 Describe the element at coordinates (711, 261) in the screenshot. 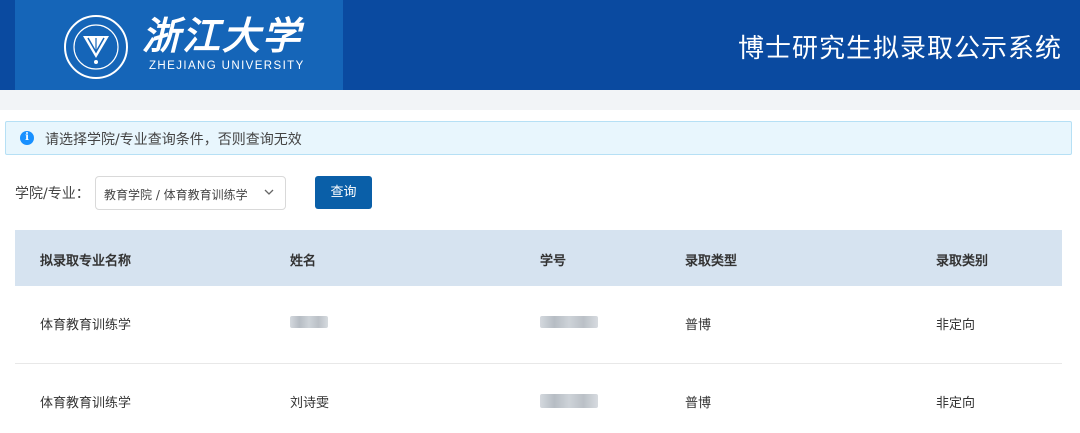

I see `column-header-admission-type: 录取类型` at that location.